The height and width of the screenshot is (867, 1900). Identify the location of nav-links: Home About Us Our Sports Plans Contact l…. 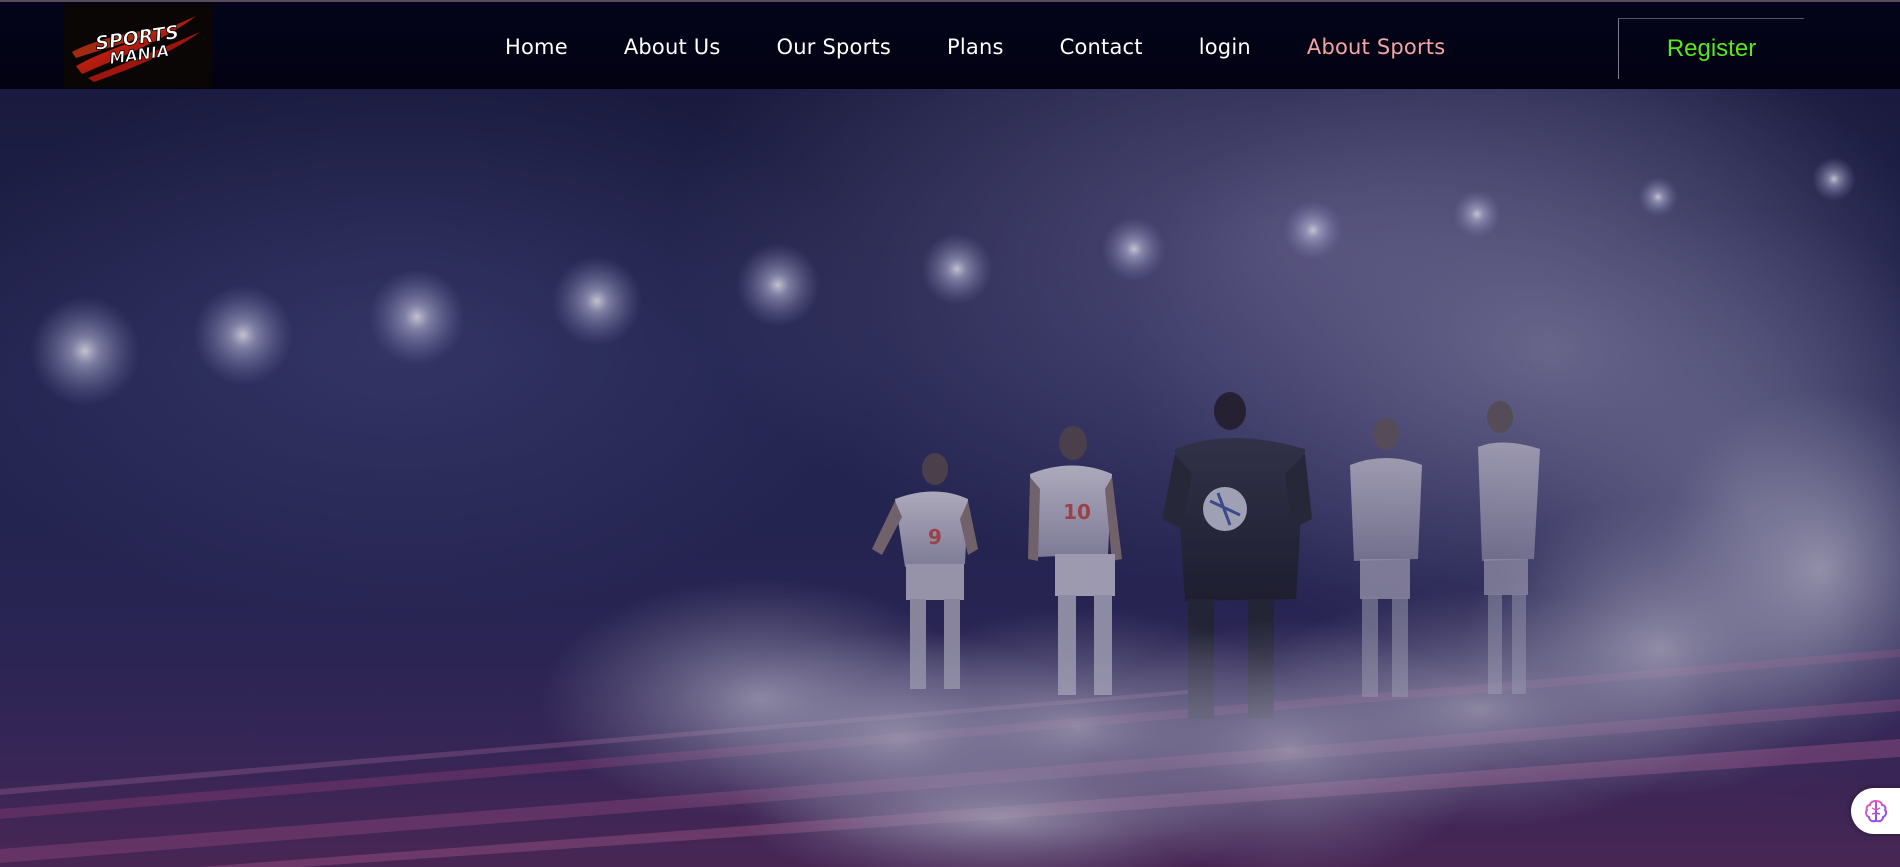
(1003, 46).